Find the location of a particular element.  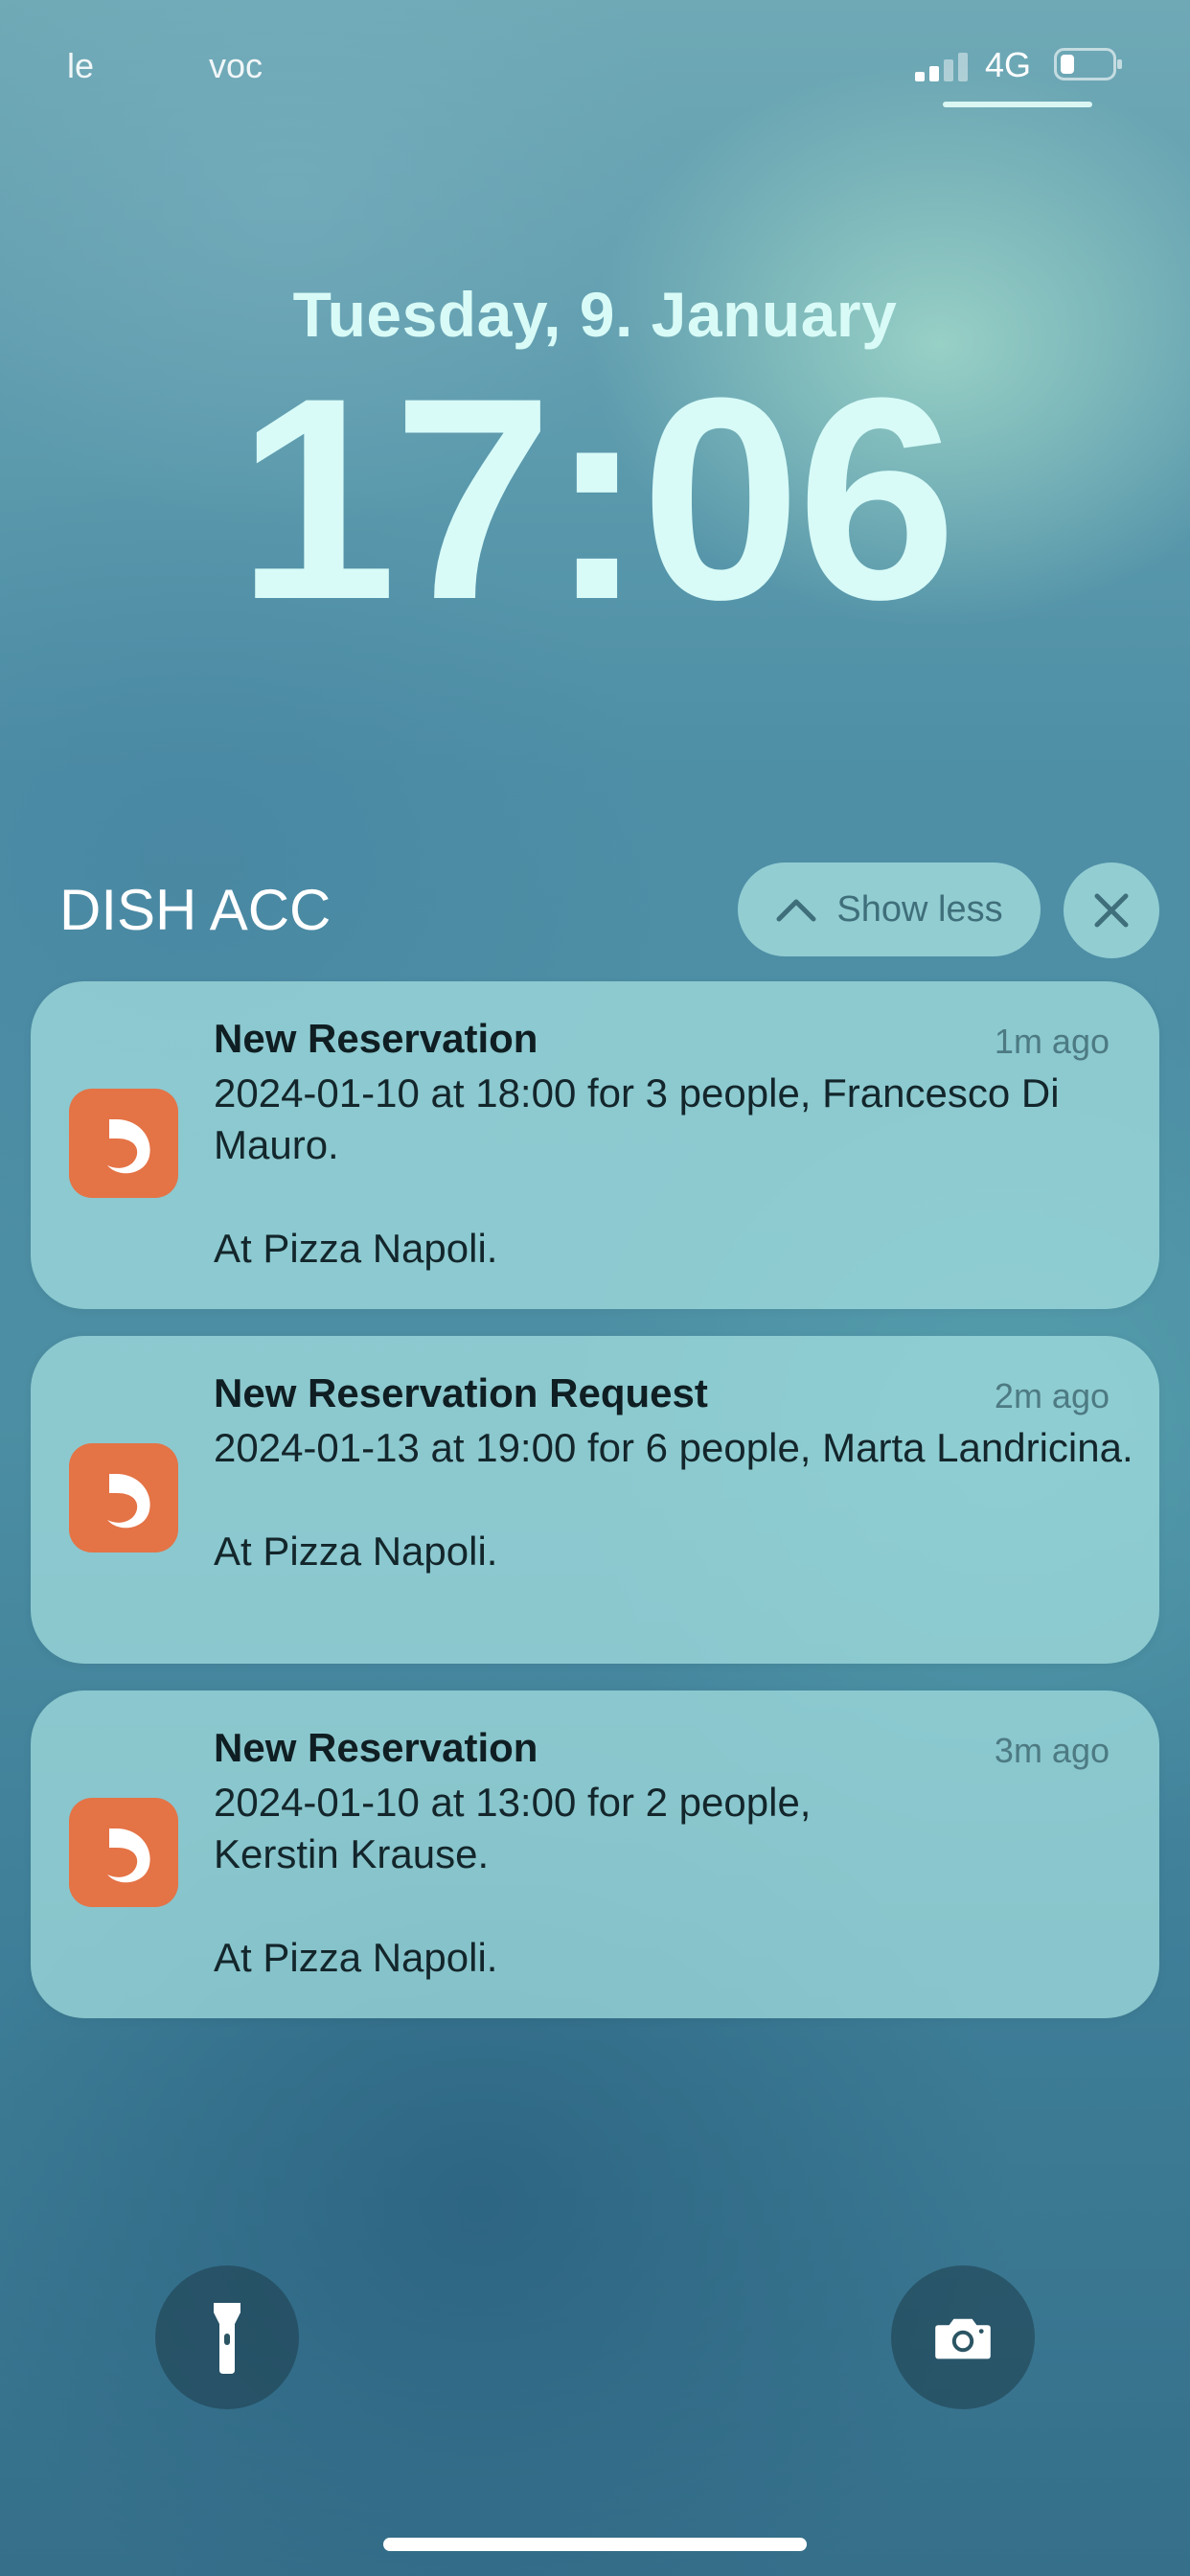

carrier-label-secondary: voc is located at coordinates (236, 65).